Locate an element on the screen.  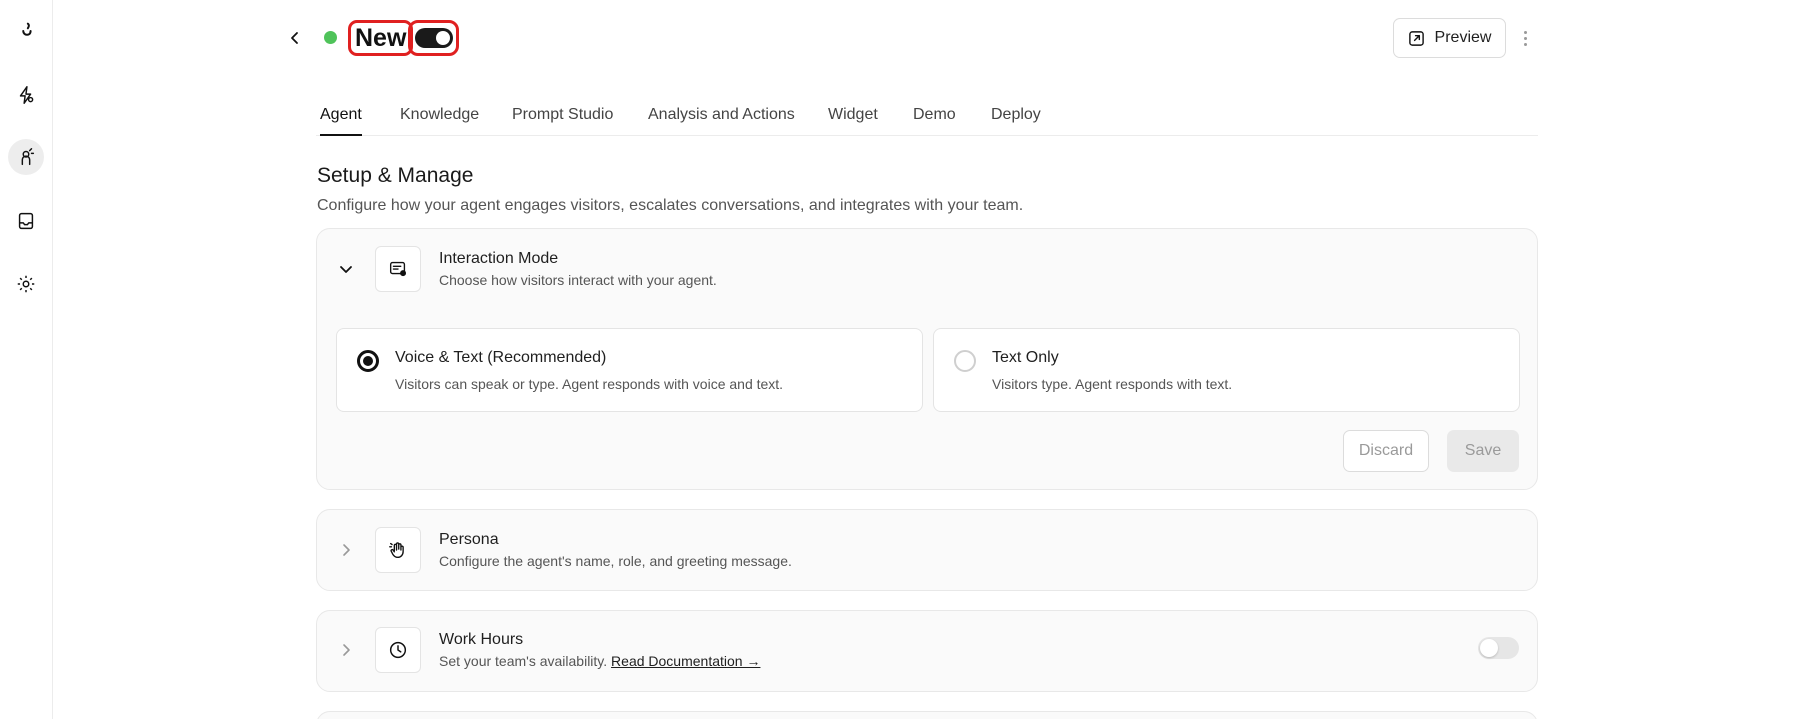
persona-card is located at coordinates (927, 550).